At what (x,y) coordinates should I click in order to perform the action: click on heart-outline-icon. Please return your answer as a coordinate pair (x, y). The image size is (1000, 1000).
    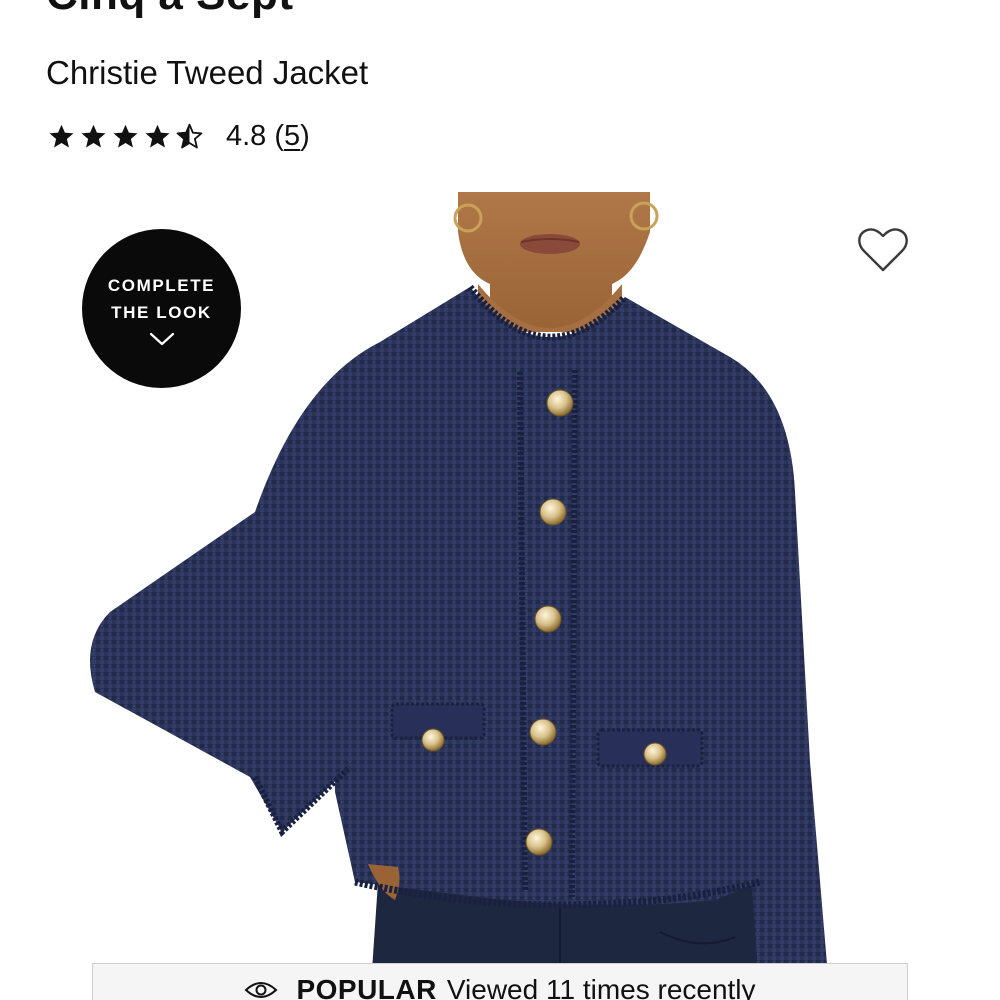
    Looking at the image, I should click on (883, 250).